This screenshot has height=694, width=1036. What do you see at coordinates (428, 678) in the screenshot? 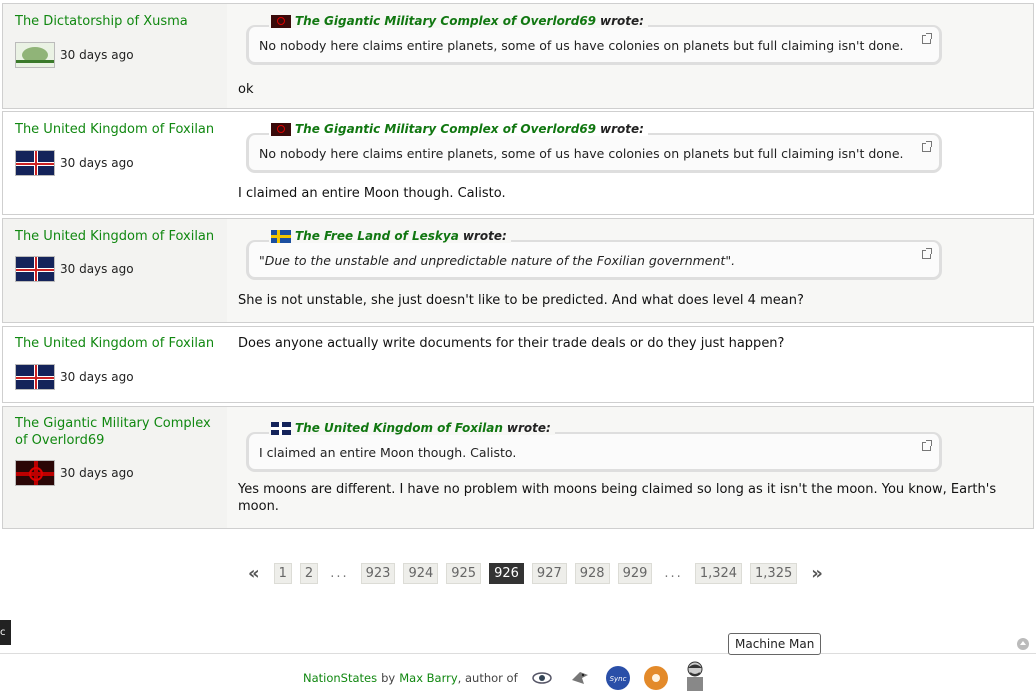
I see `author-link: Max Barry` at bounding box center [428, 678].